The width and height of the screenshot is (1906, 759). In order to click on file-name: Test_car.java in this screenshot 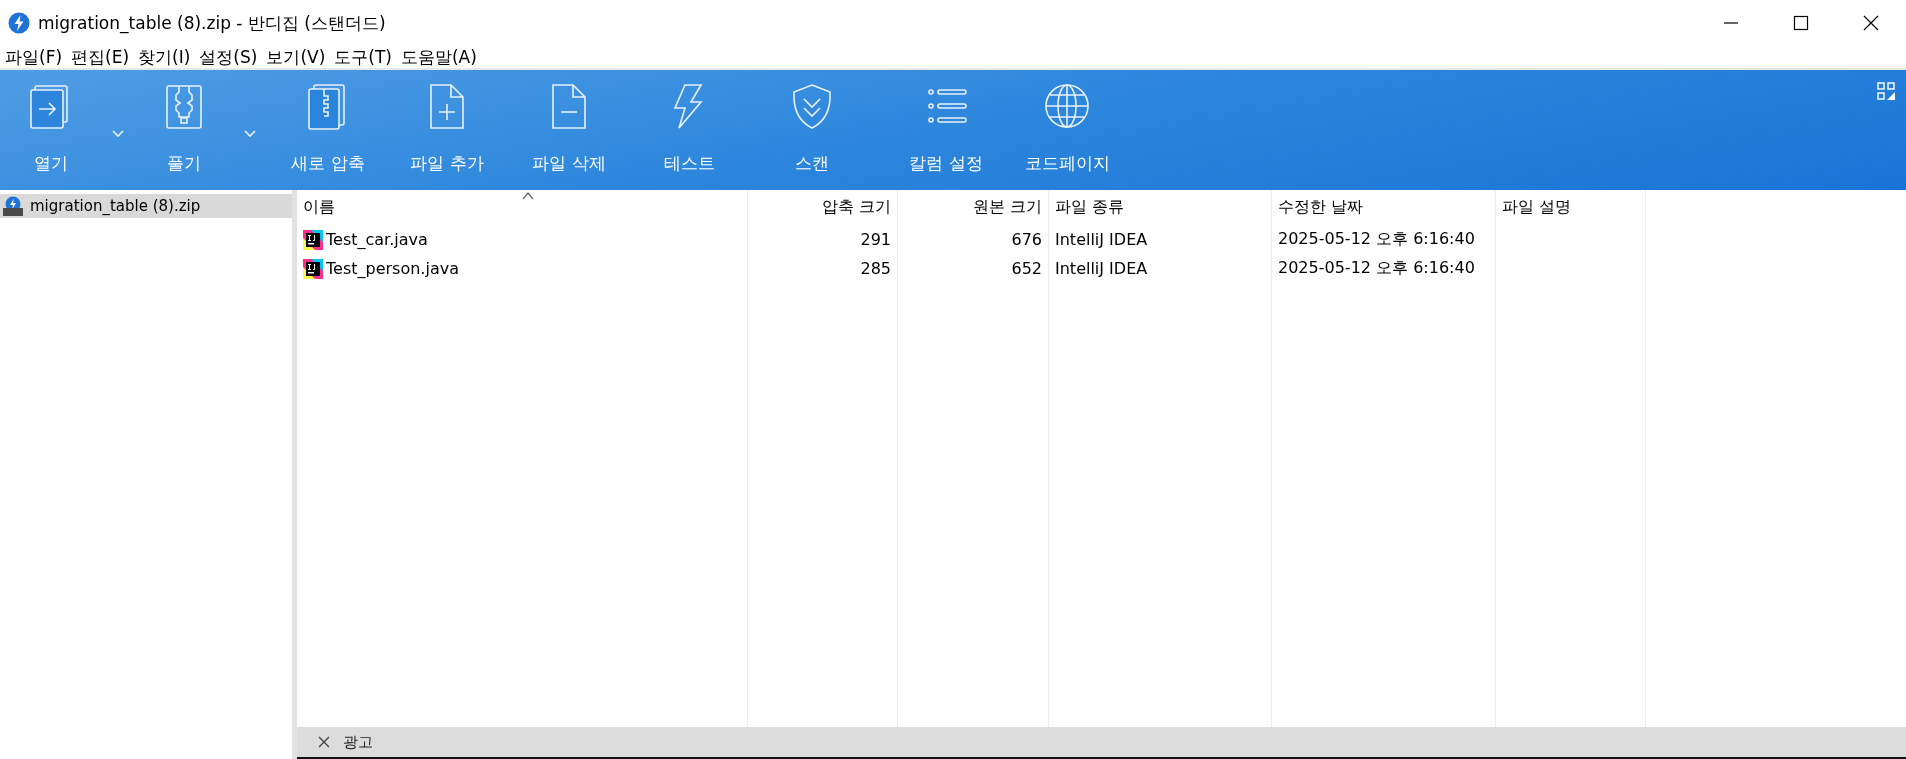, I will do `click(377, 239)`.